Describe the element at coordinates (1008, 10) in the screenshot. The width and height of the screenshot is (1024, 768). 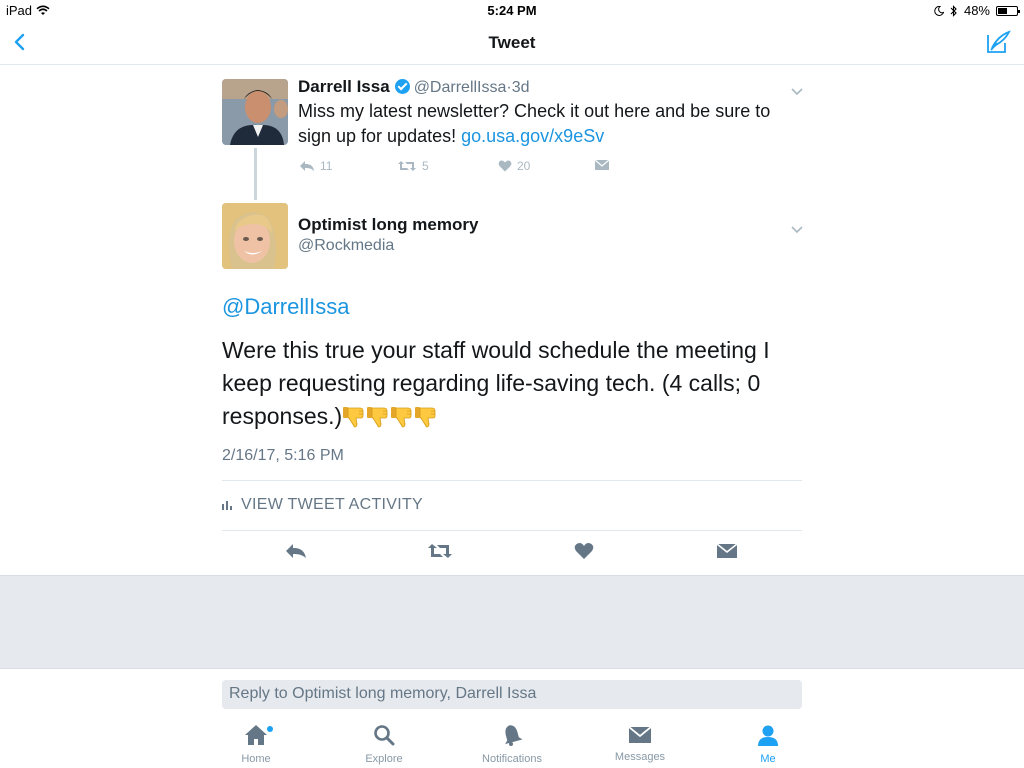
I see `battery-icon` at that location.